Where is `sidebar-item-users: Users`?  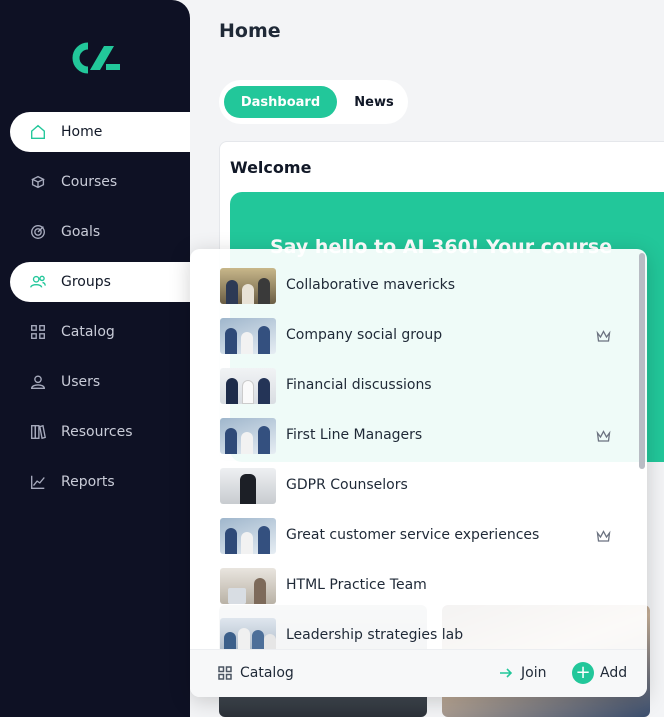
sidebar-item-users: Users is located at coordinates (100, 382).